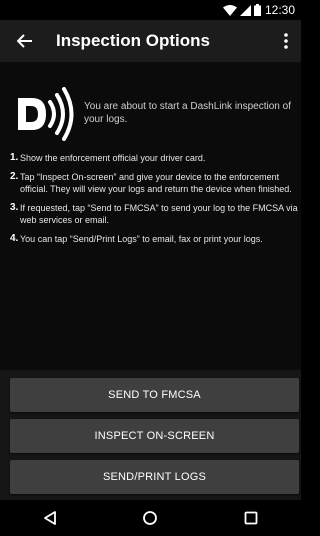 This screenshot has height=536, width=320. I want to click on back-triangle-icon, so click(50, 518).